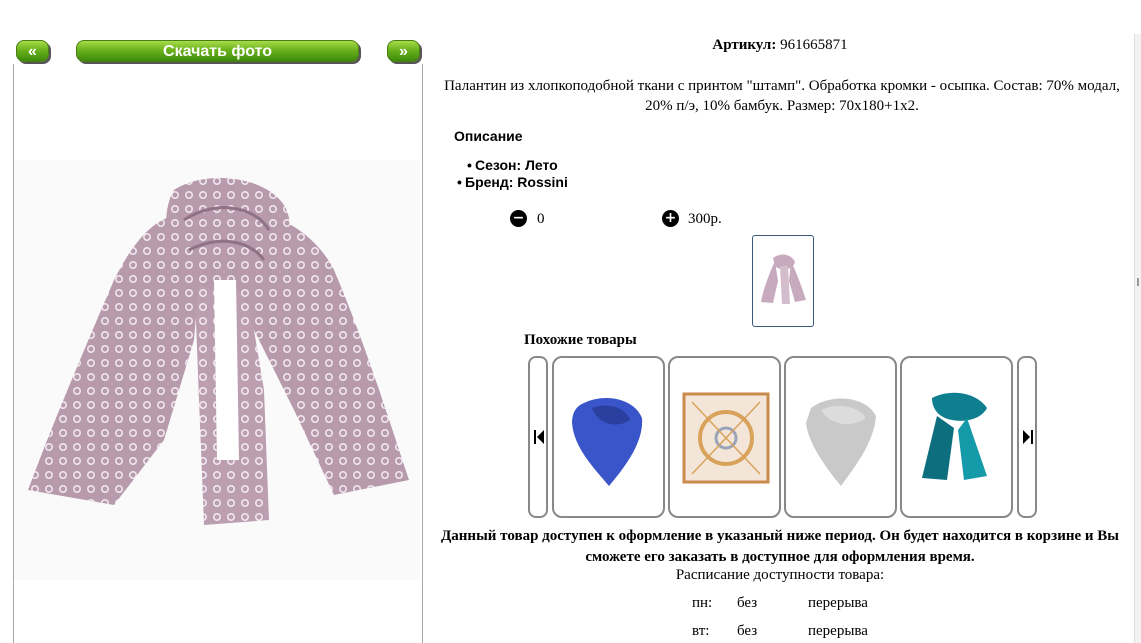 The height and width of the screenshot is (643, 1141). What do you see at coordinates (814, 45) in the screenshot?
I see `article-value: 961665871` at bounding box center [814, 45].